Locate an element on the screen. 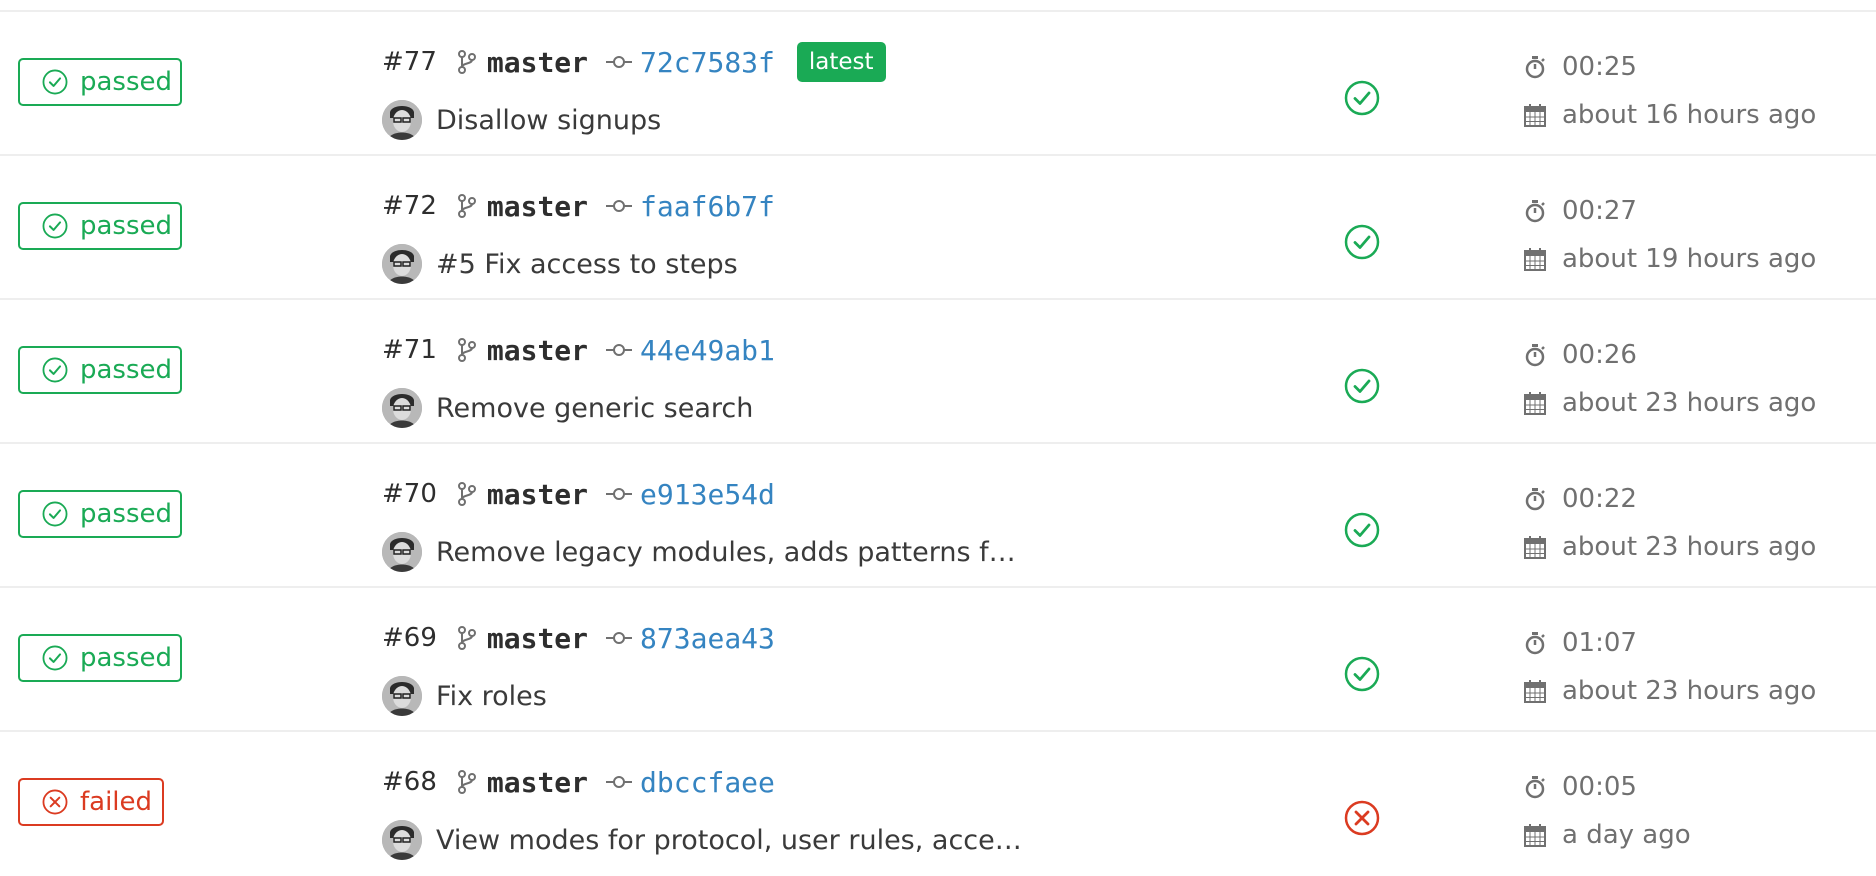 This screenshot has height=876, width=1876. table-top-border is located at coordinates (938, 6).